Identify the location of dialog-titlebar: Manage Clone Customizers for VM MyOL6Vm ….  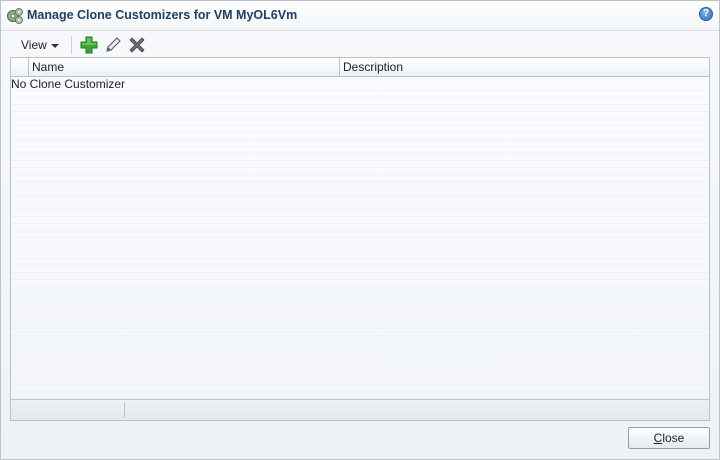
(360, 16).